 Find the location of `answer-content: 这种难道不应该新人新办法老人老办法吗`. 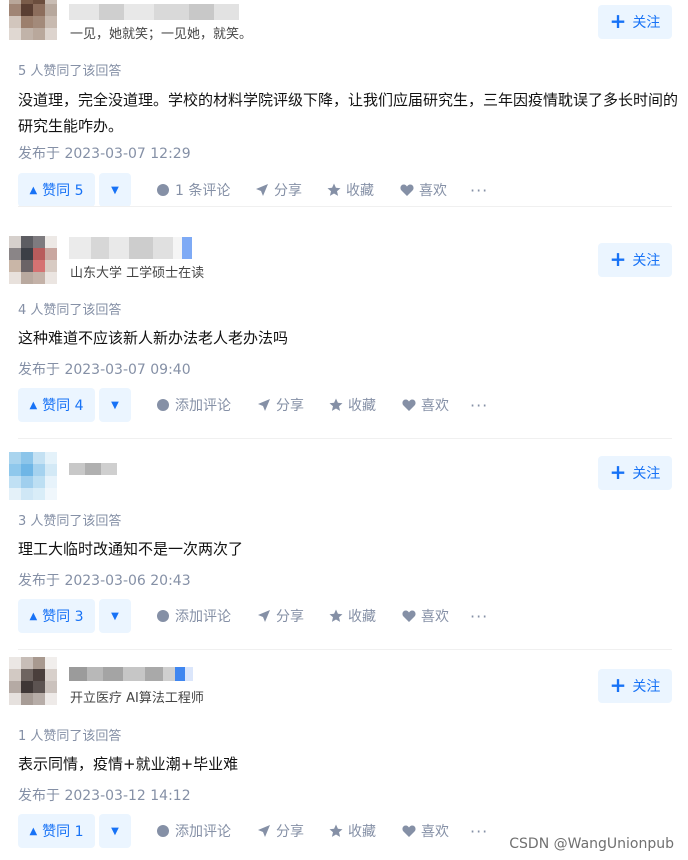

answer-content: 这种难道不应该新人新办法老人老办法吗 is located at coordinates (153, 338).